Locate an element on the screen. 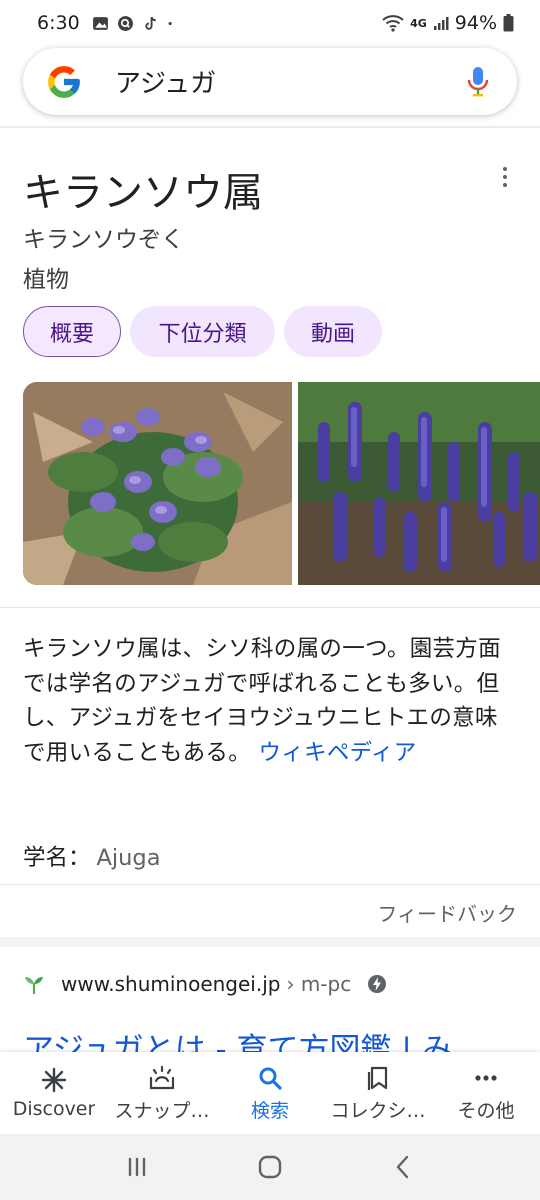 The width and height of the screenshot is (540, 1200). search-app-icon is located at coordinates (125, 23).